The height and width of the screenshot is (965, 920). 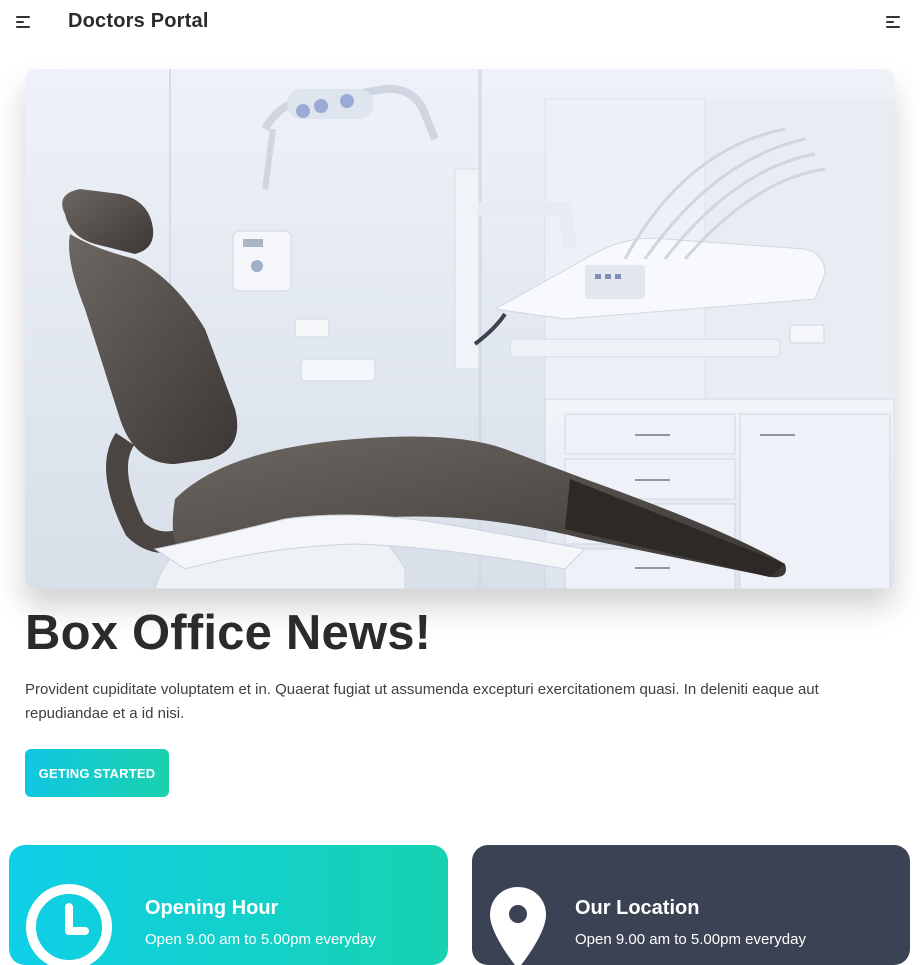 What do you see at coordinates (518, 924) in the screenshot?
I see `location-pin-icon` at bounding box center [518, 924].